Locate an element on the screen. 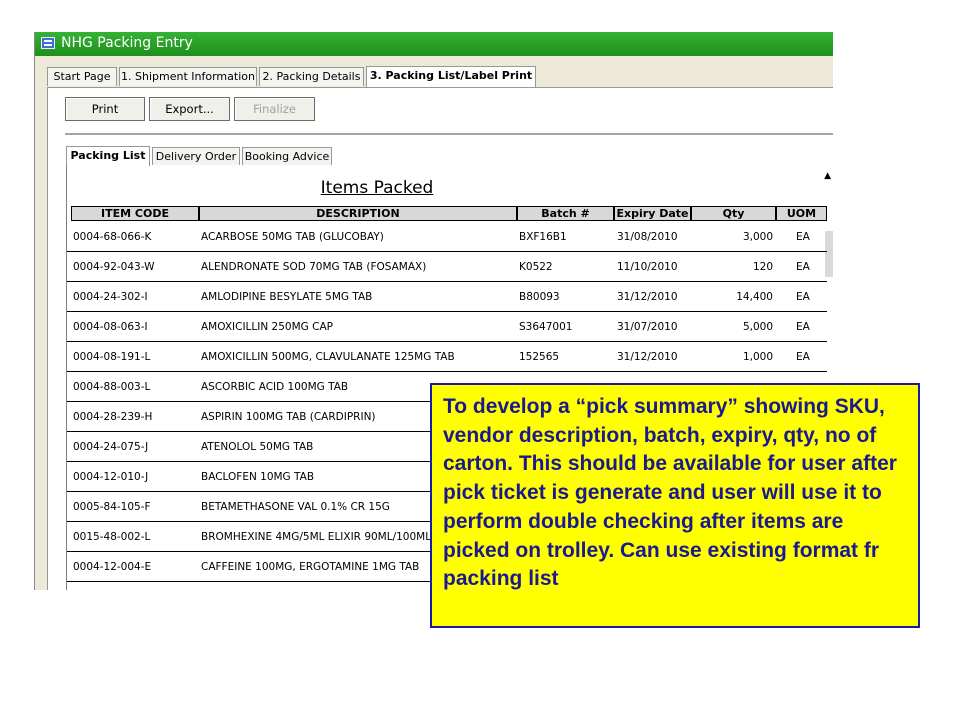 The height and width of the screenshot is (720, 960). batch-cell: S3647001 is located at coordinates (546, 327).